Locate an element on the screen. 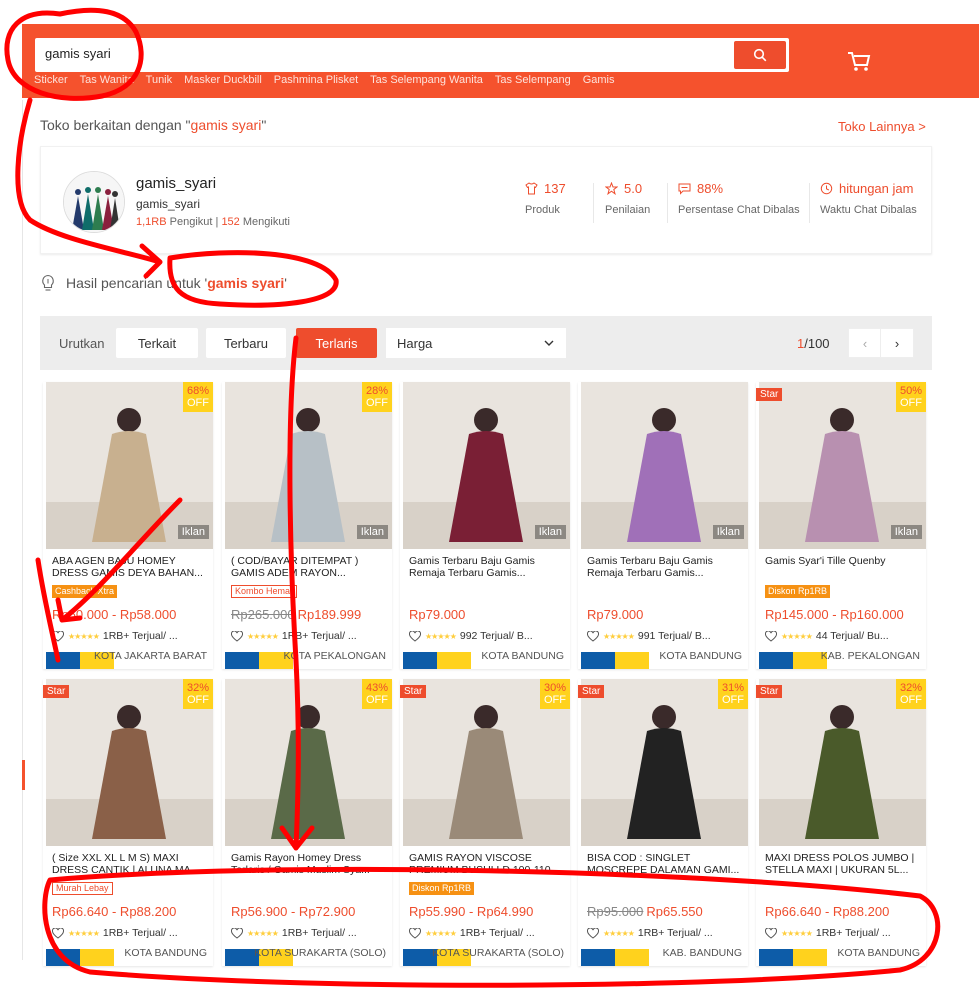 The image size is (979, 1000). search-hint-link: Masker Duckbill is located at coordinates (223, 80).